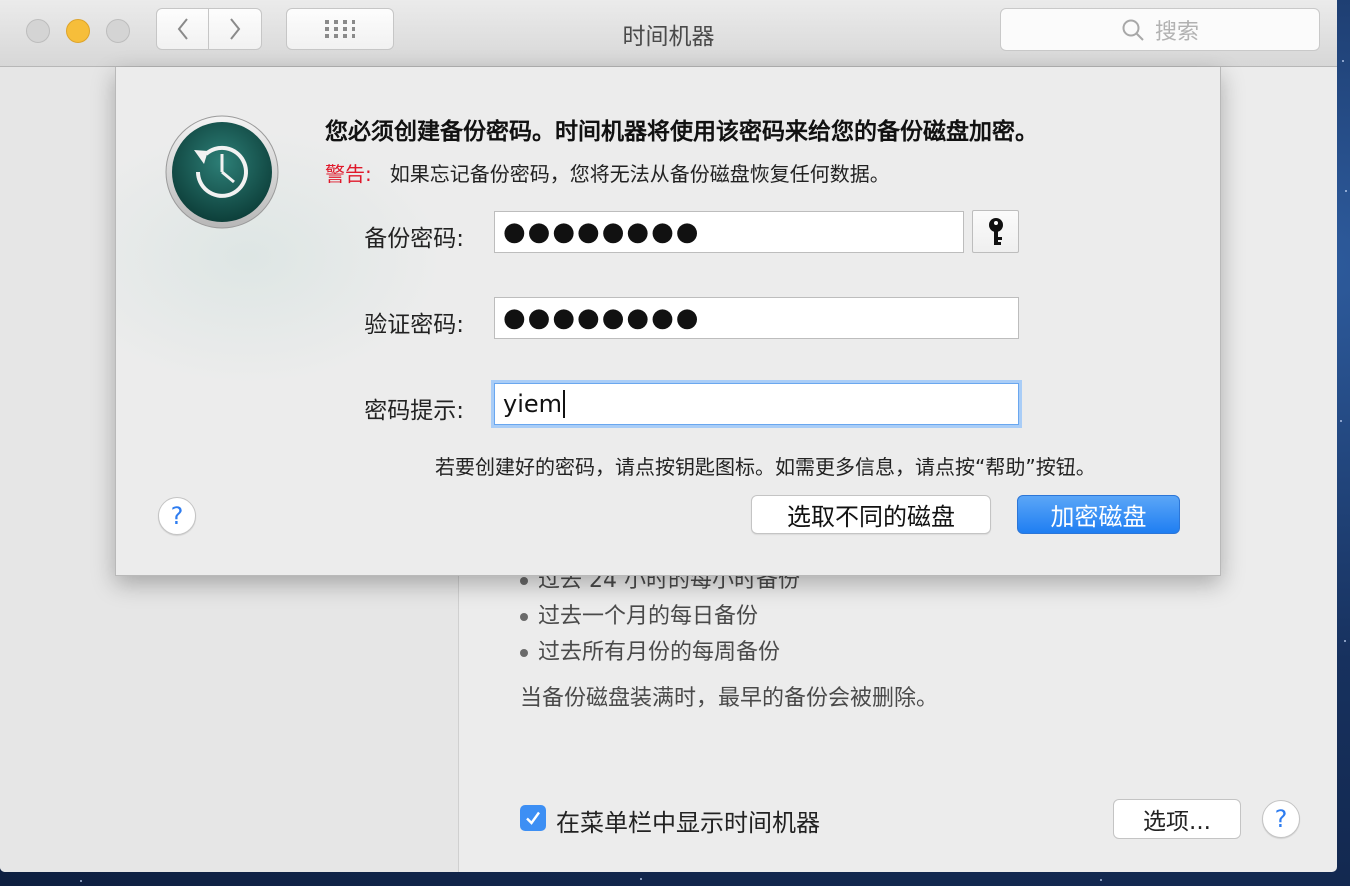  I want to click on backup-note: 当备份磁盘装满时，最早的备份会被删除。, so click(729, 698).